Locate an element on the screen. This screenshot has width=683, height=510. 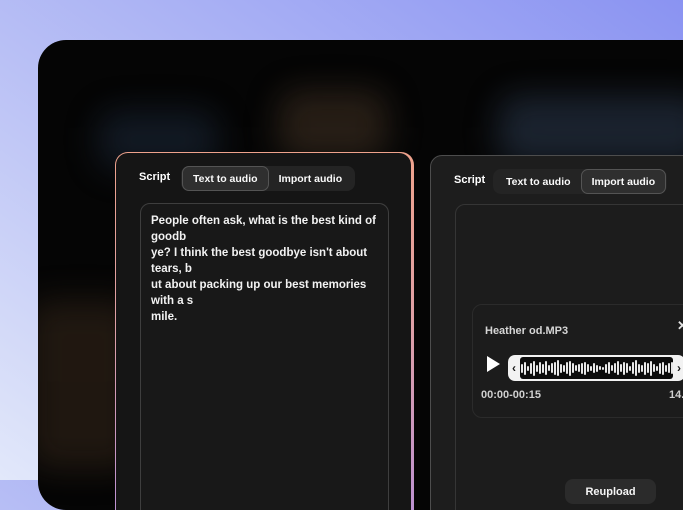
audio-filename: Heather od.MP3 is located at coordinates (527, 331).